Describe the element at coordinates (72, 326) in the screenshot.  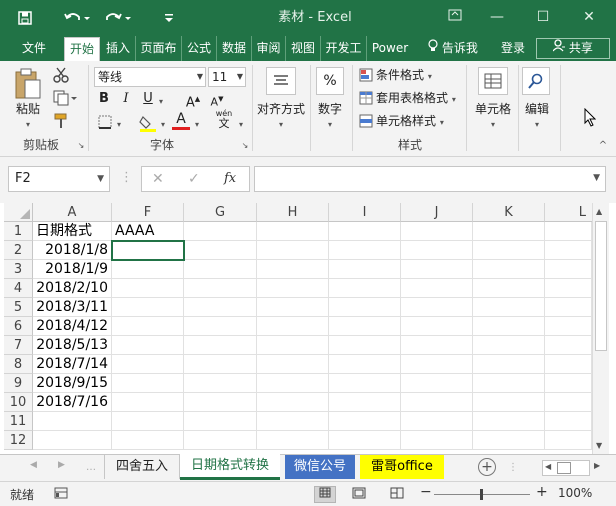
I see `cell-a6: 2018/4/12` at that location.